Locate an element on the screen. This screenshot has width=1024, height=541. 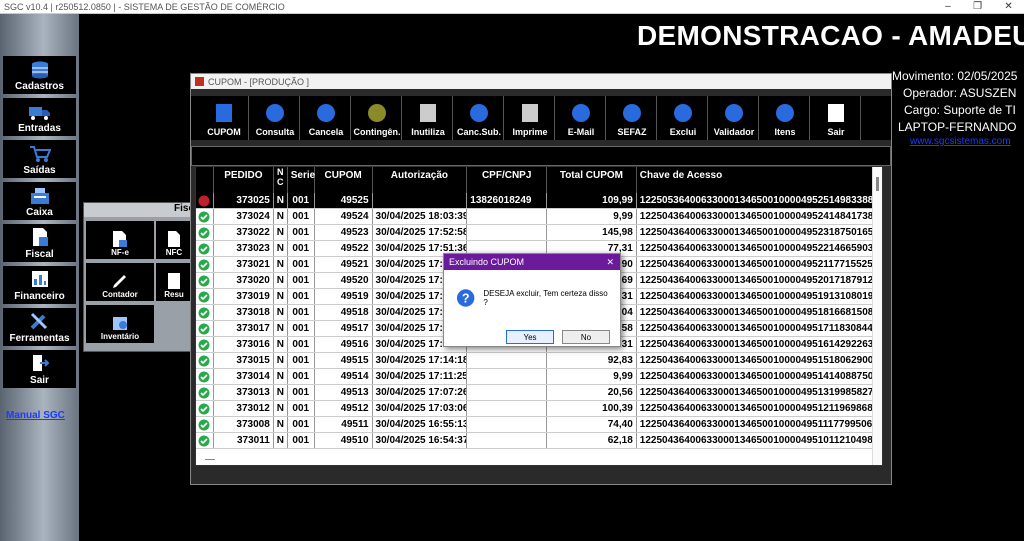
column-header: N C is located at coordinates (281, 180).